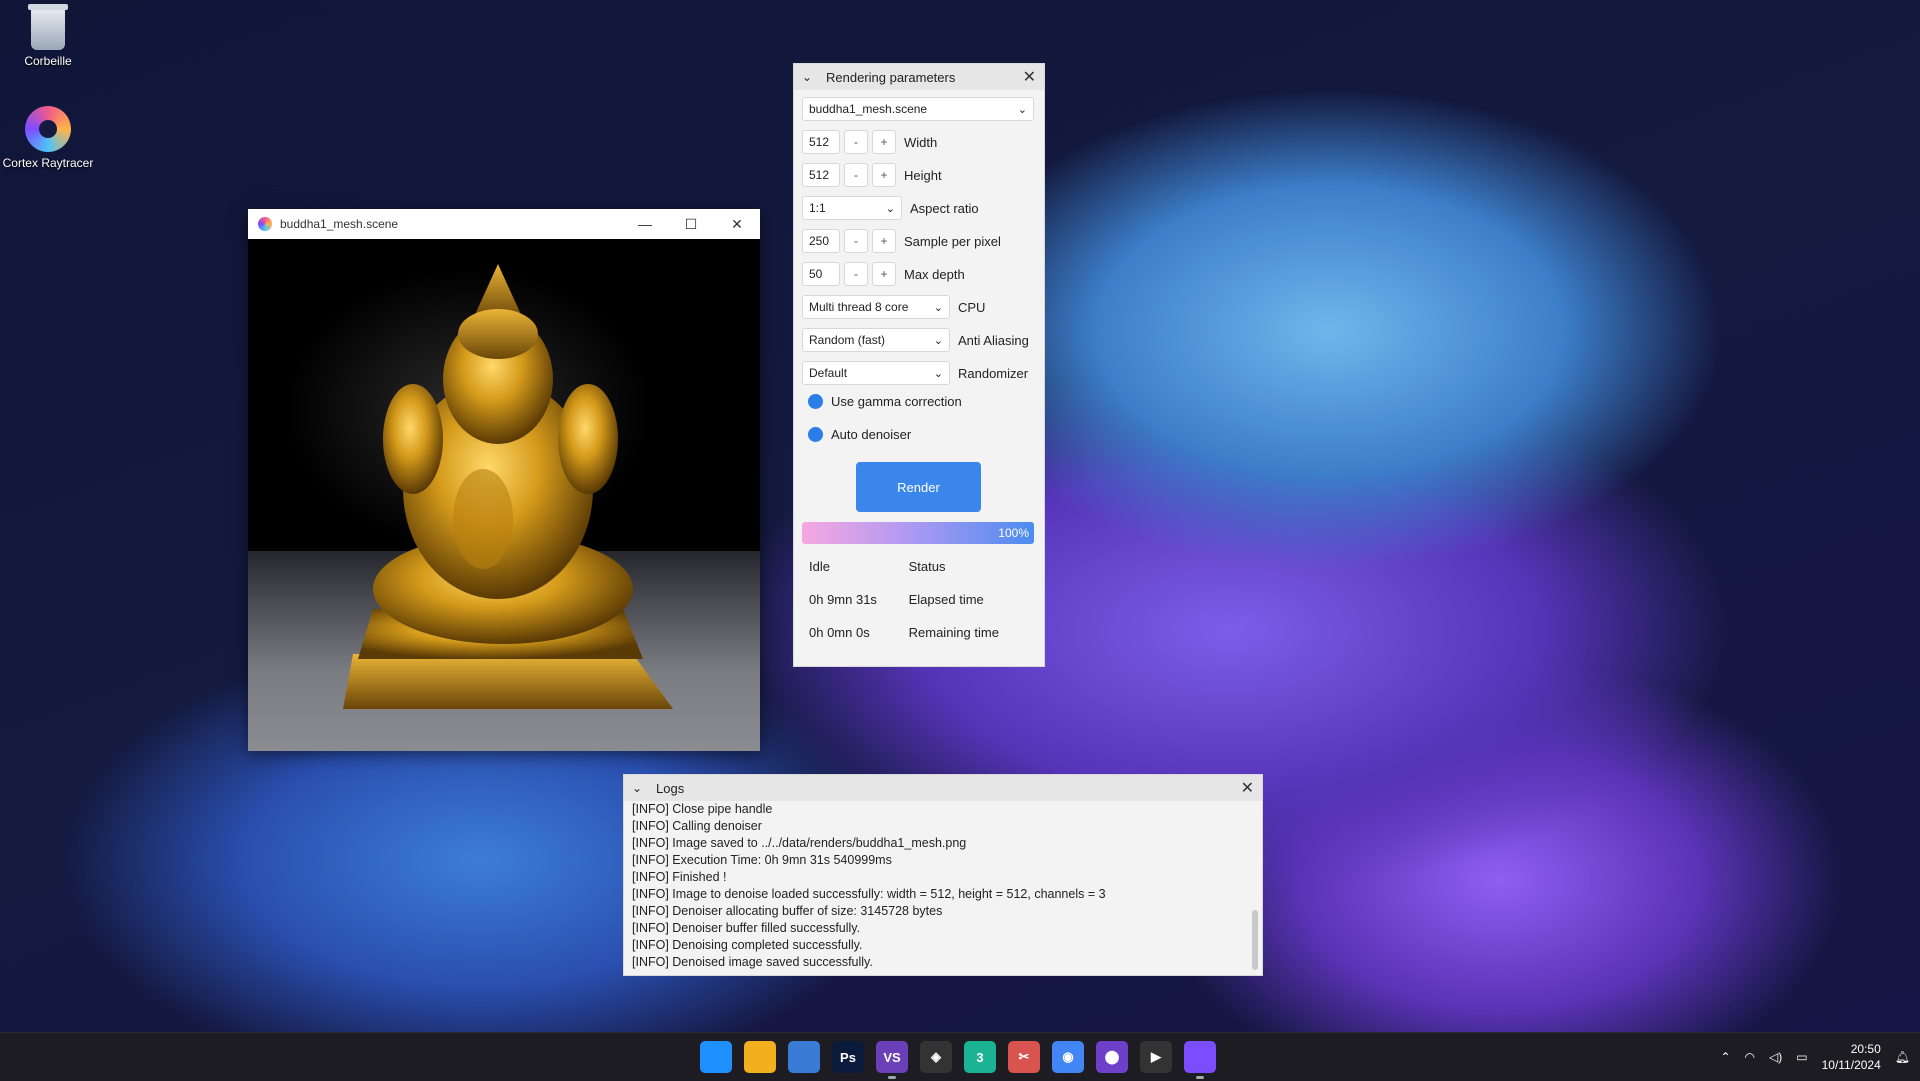 This screenshot has width=1920, height=1081. Describe the element at coordinates (819, 566) in the screenshot. I see `status-value: Idle` at that location.